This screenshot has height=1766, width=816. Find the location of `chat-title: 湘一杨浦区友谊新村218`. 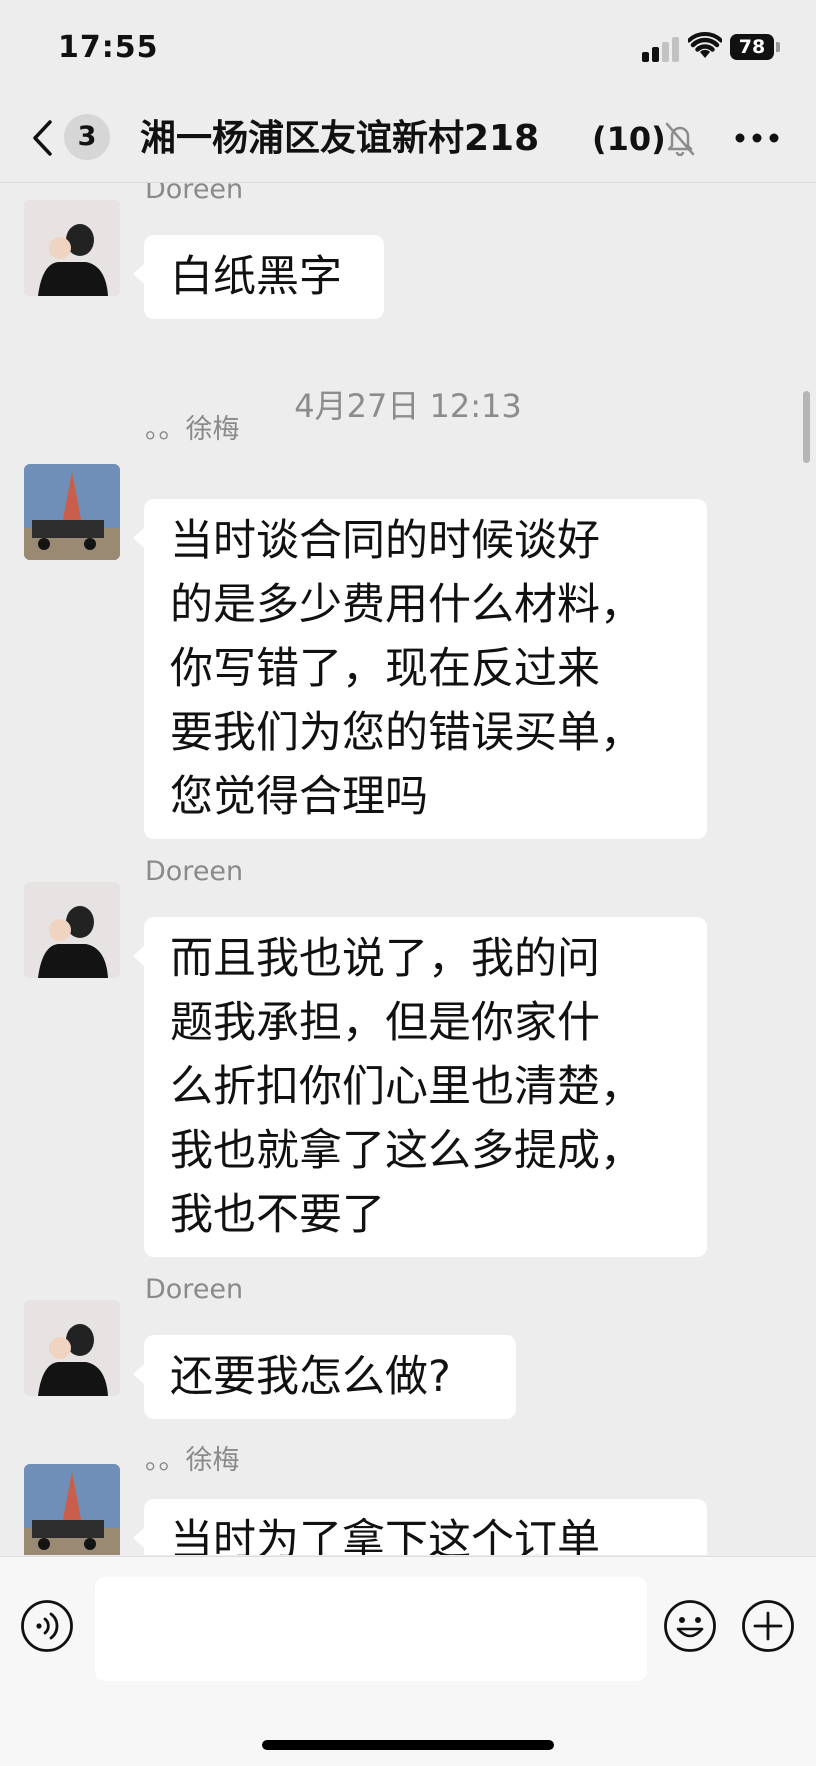

chat-title: 湘一杨浦区友谊新村218 is located at coordinates (359, 139).